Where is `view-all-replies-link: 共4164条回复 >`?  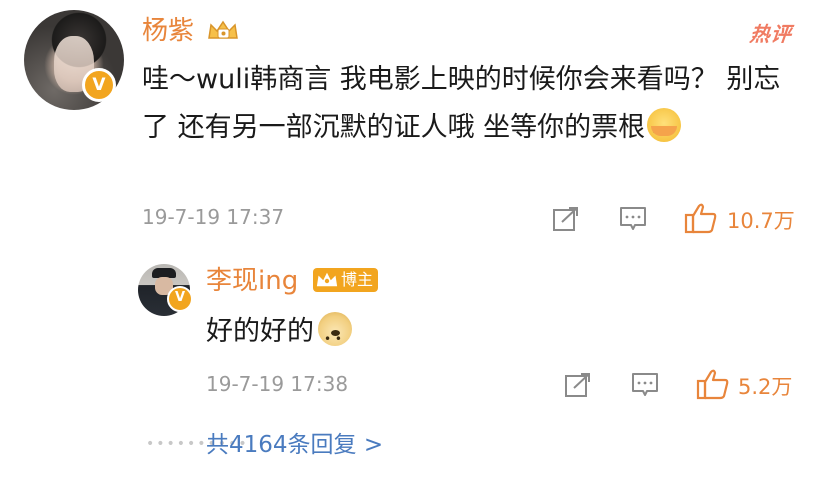
view-all-replies-link: 共4164条回复 > is located at coordinates (294, 442).